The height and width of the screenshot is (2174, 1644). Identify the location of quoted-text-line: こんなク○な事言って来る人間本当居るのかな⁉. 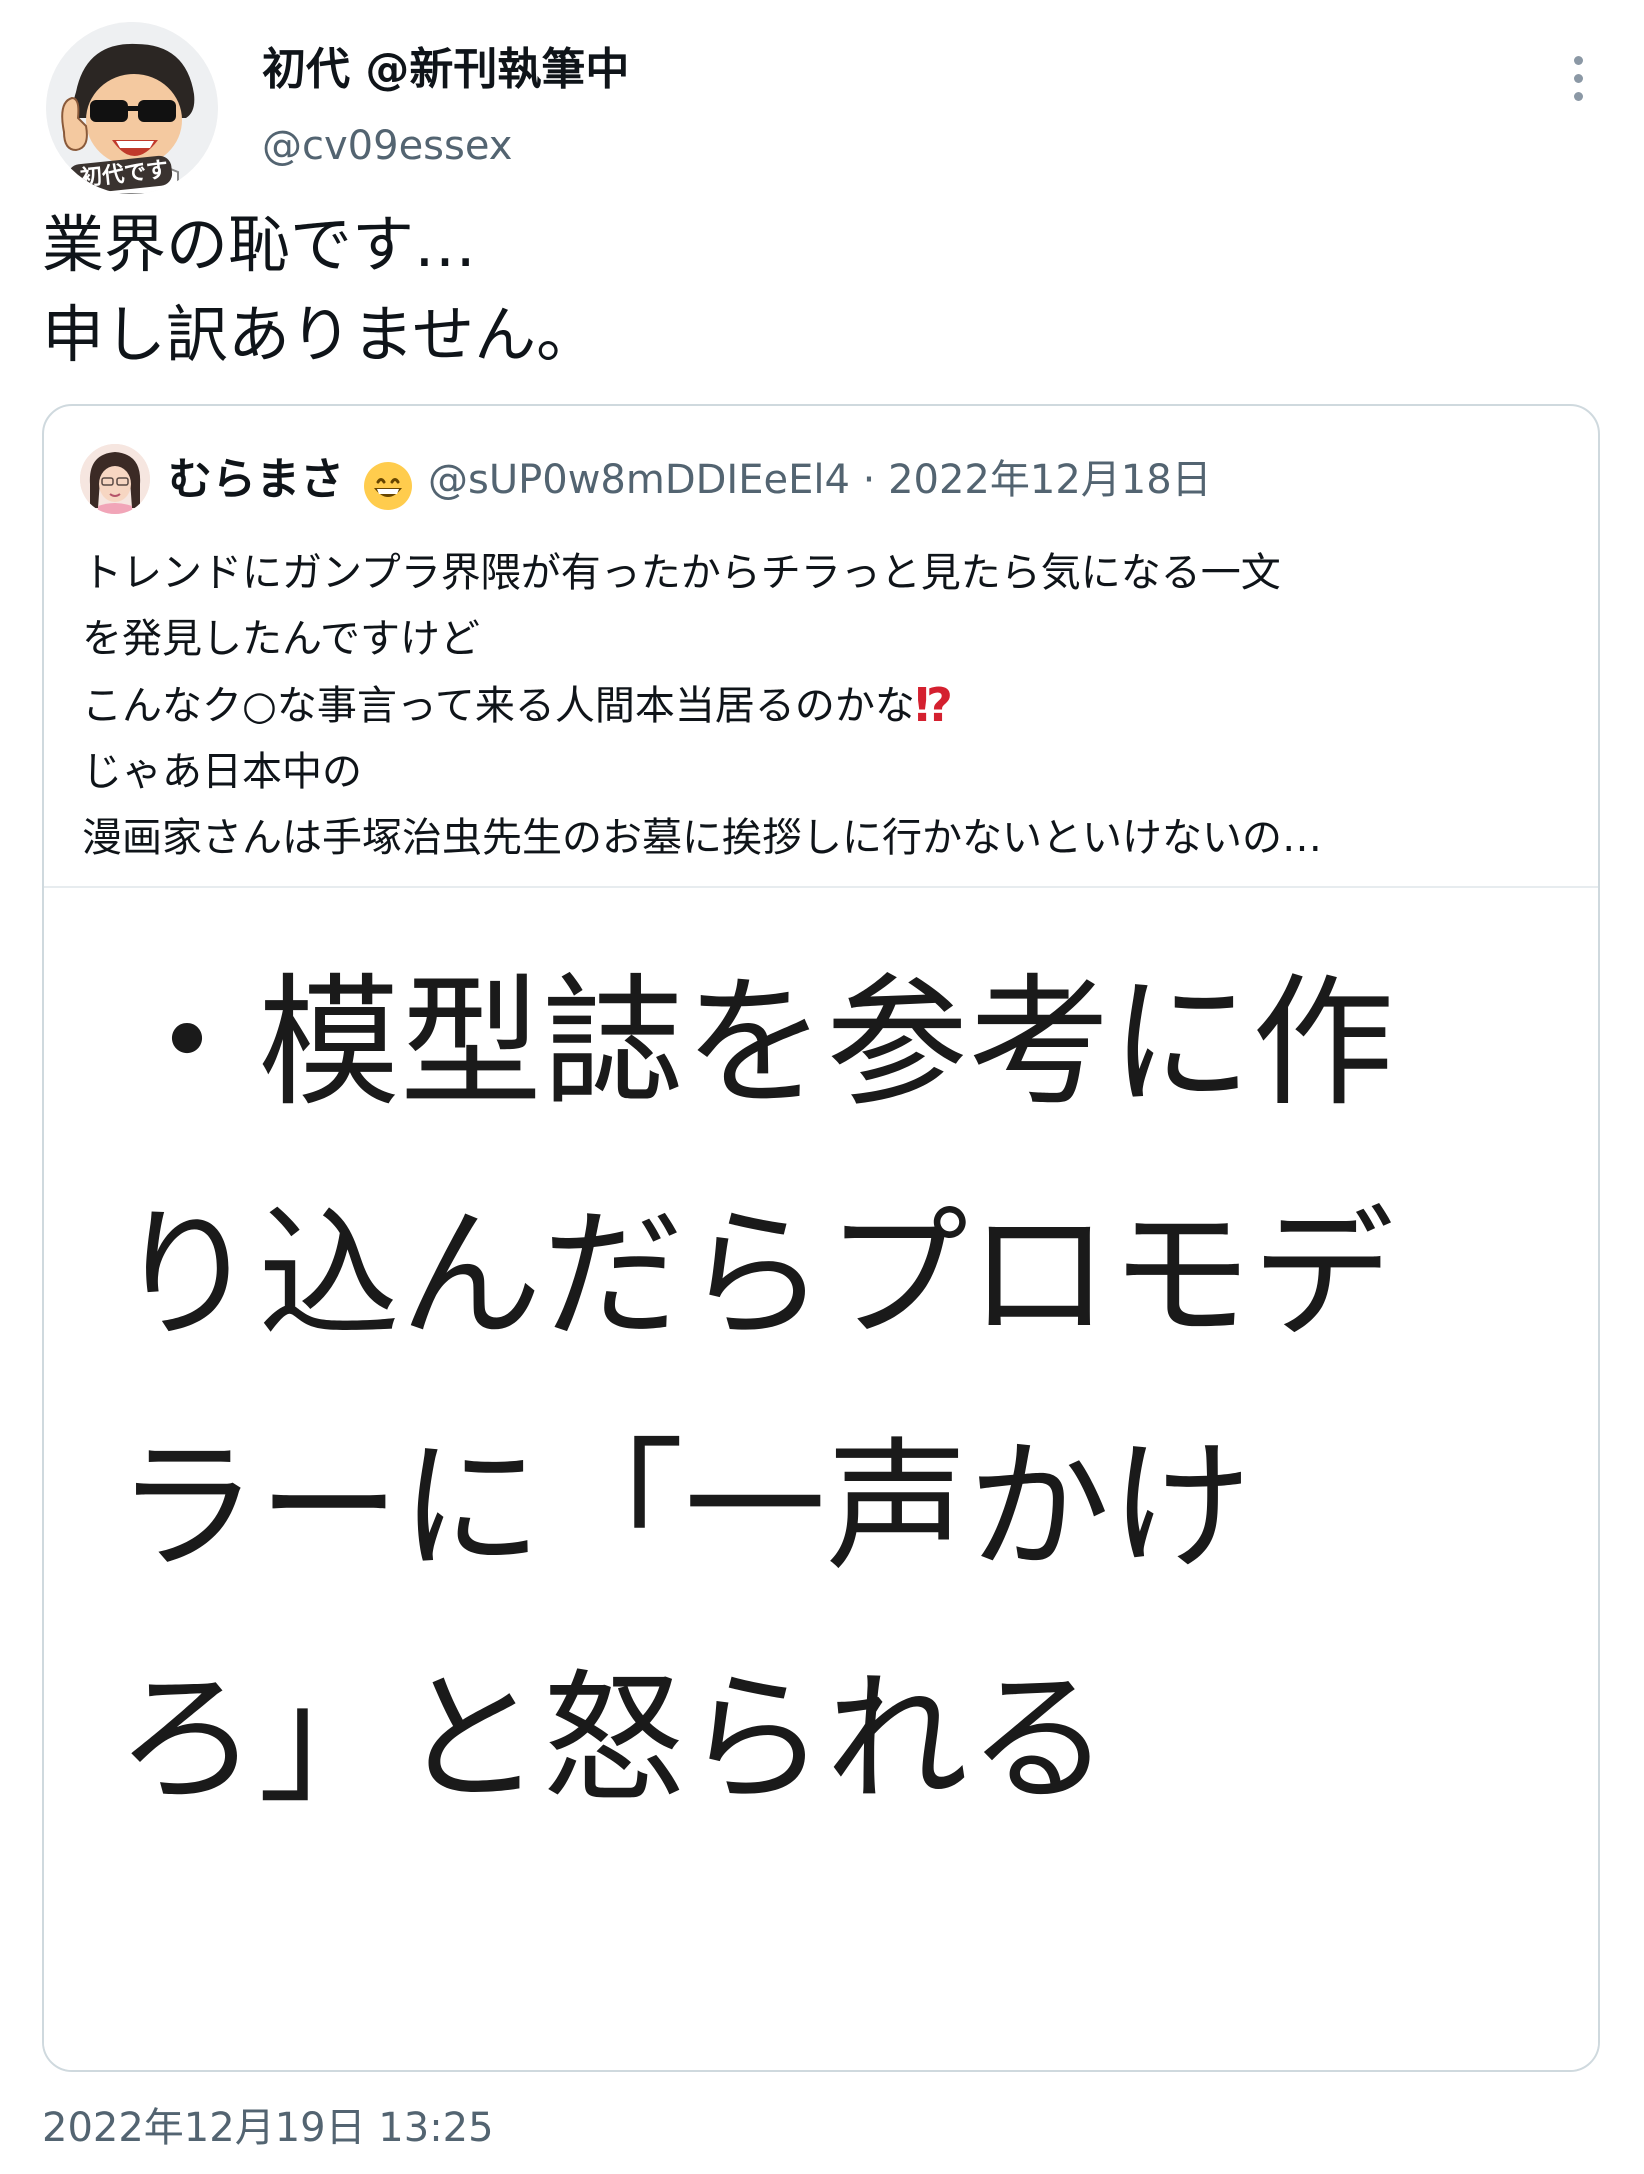
(822, 705).